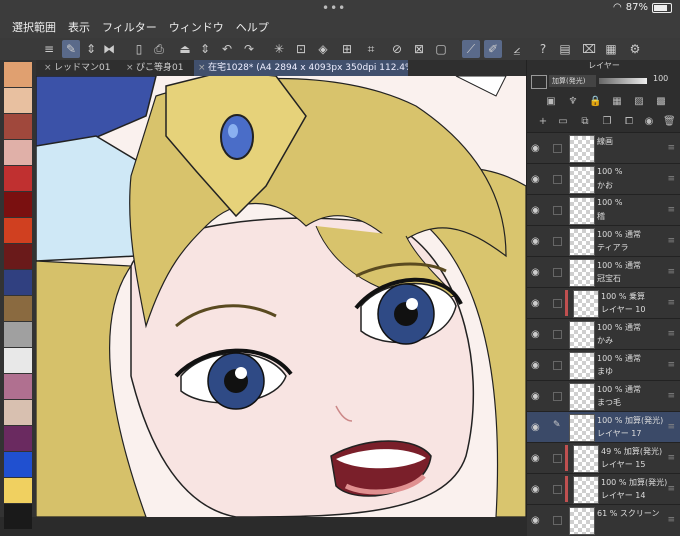 Image resolution: width=680 pixels, height=536 pixels. Describe the element at coordinates (603, 179) in the screenshot. I see `layer-row: ◉ 100 % かお ≡` at that location.